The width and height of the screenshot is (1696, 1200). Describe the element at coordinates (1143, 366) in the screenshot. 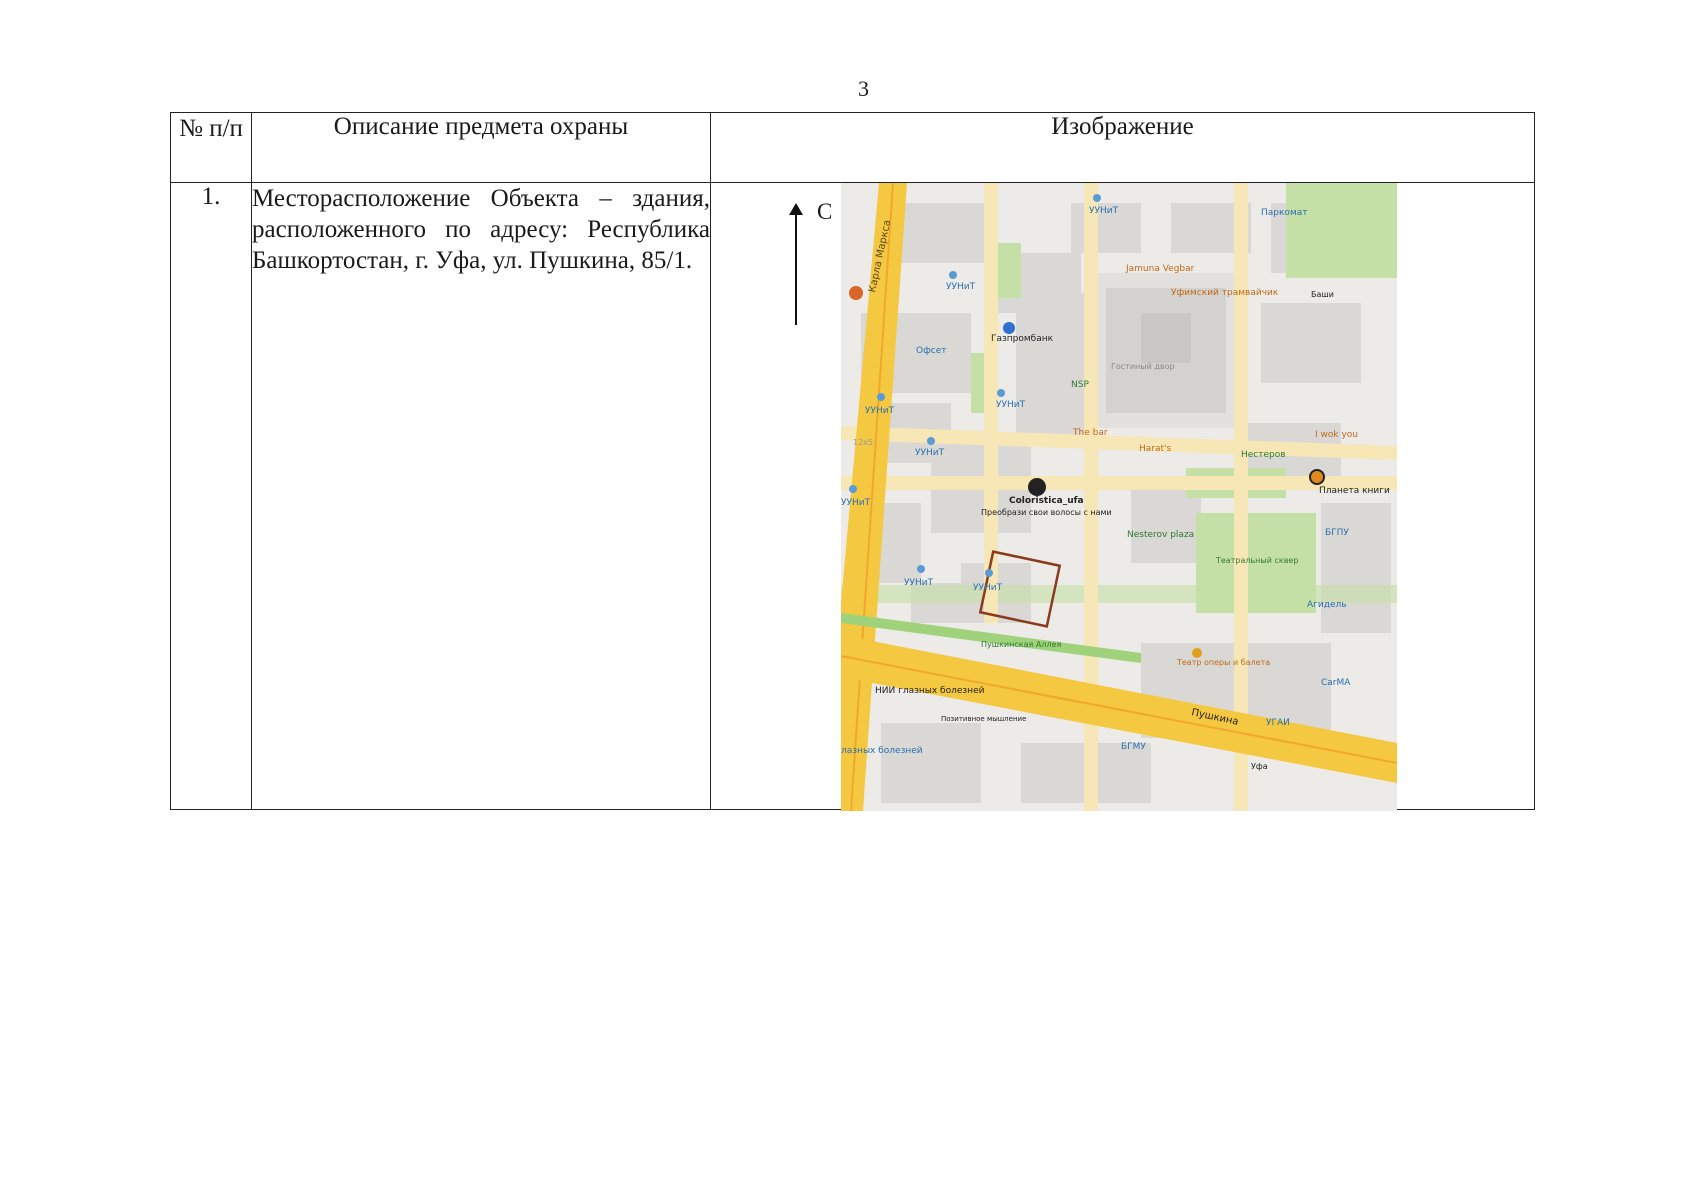

I see `map-label-gostiny: Гостиный двор` at that location.